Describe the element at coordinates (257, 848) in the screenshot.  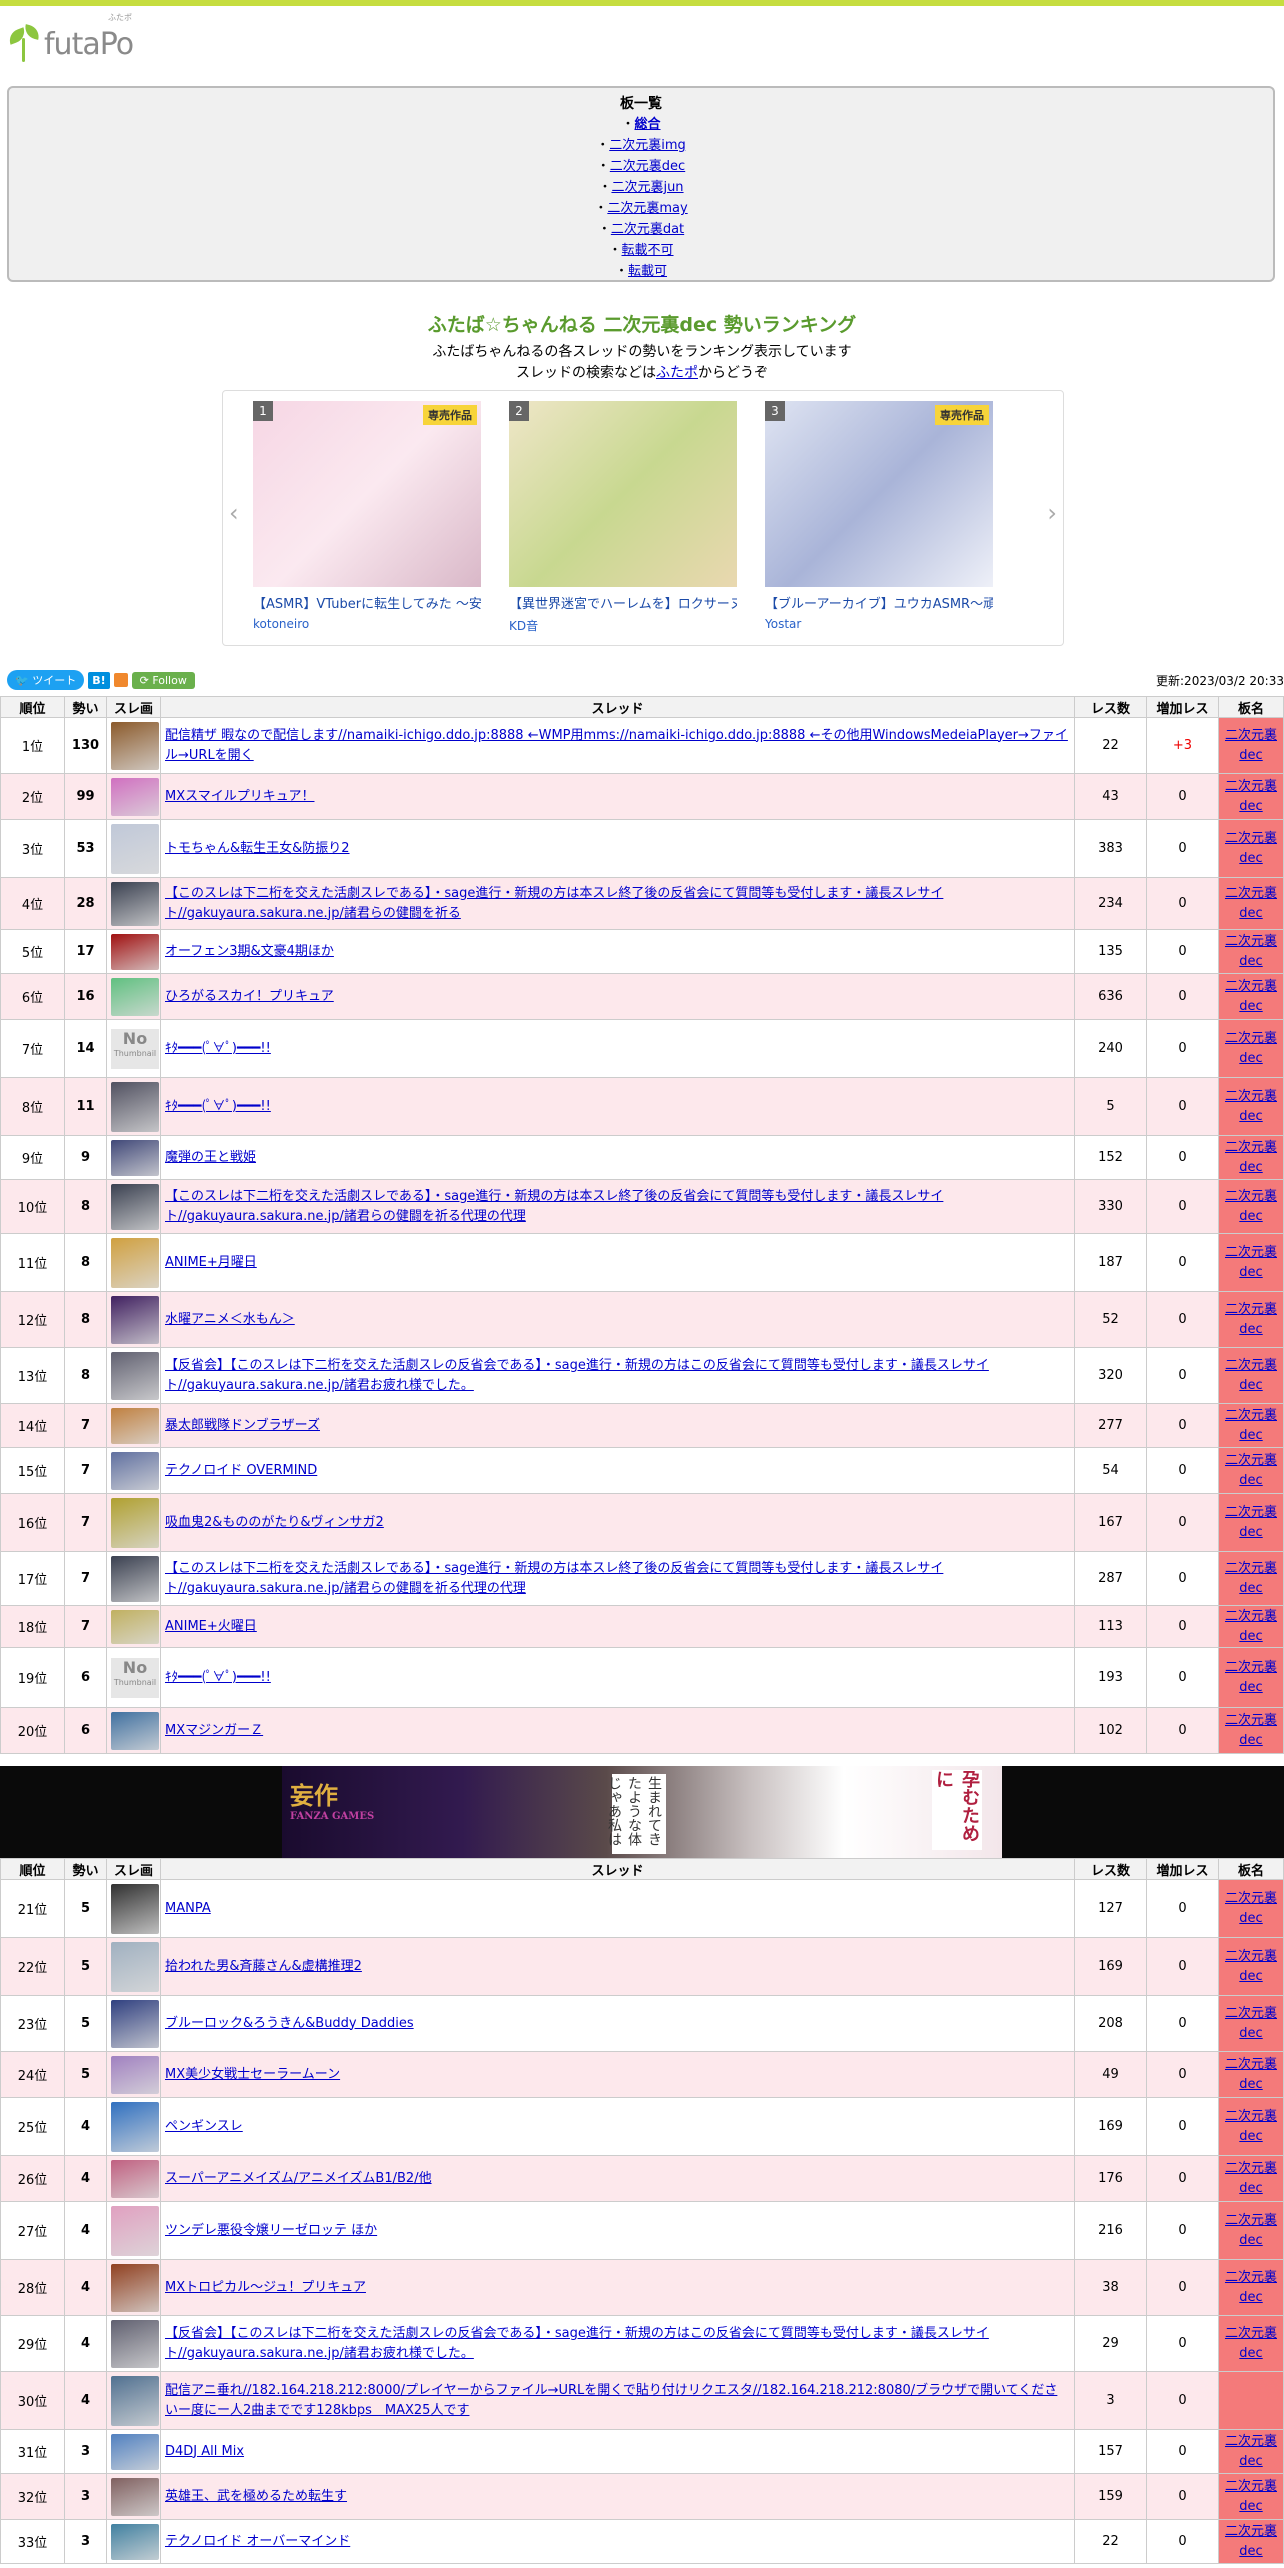
I see `thread-link: トモちゃん&転生王女&防振り2` at that location.